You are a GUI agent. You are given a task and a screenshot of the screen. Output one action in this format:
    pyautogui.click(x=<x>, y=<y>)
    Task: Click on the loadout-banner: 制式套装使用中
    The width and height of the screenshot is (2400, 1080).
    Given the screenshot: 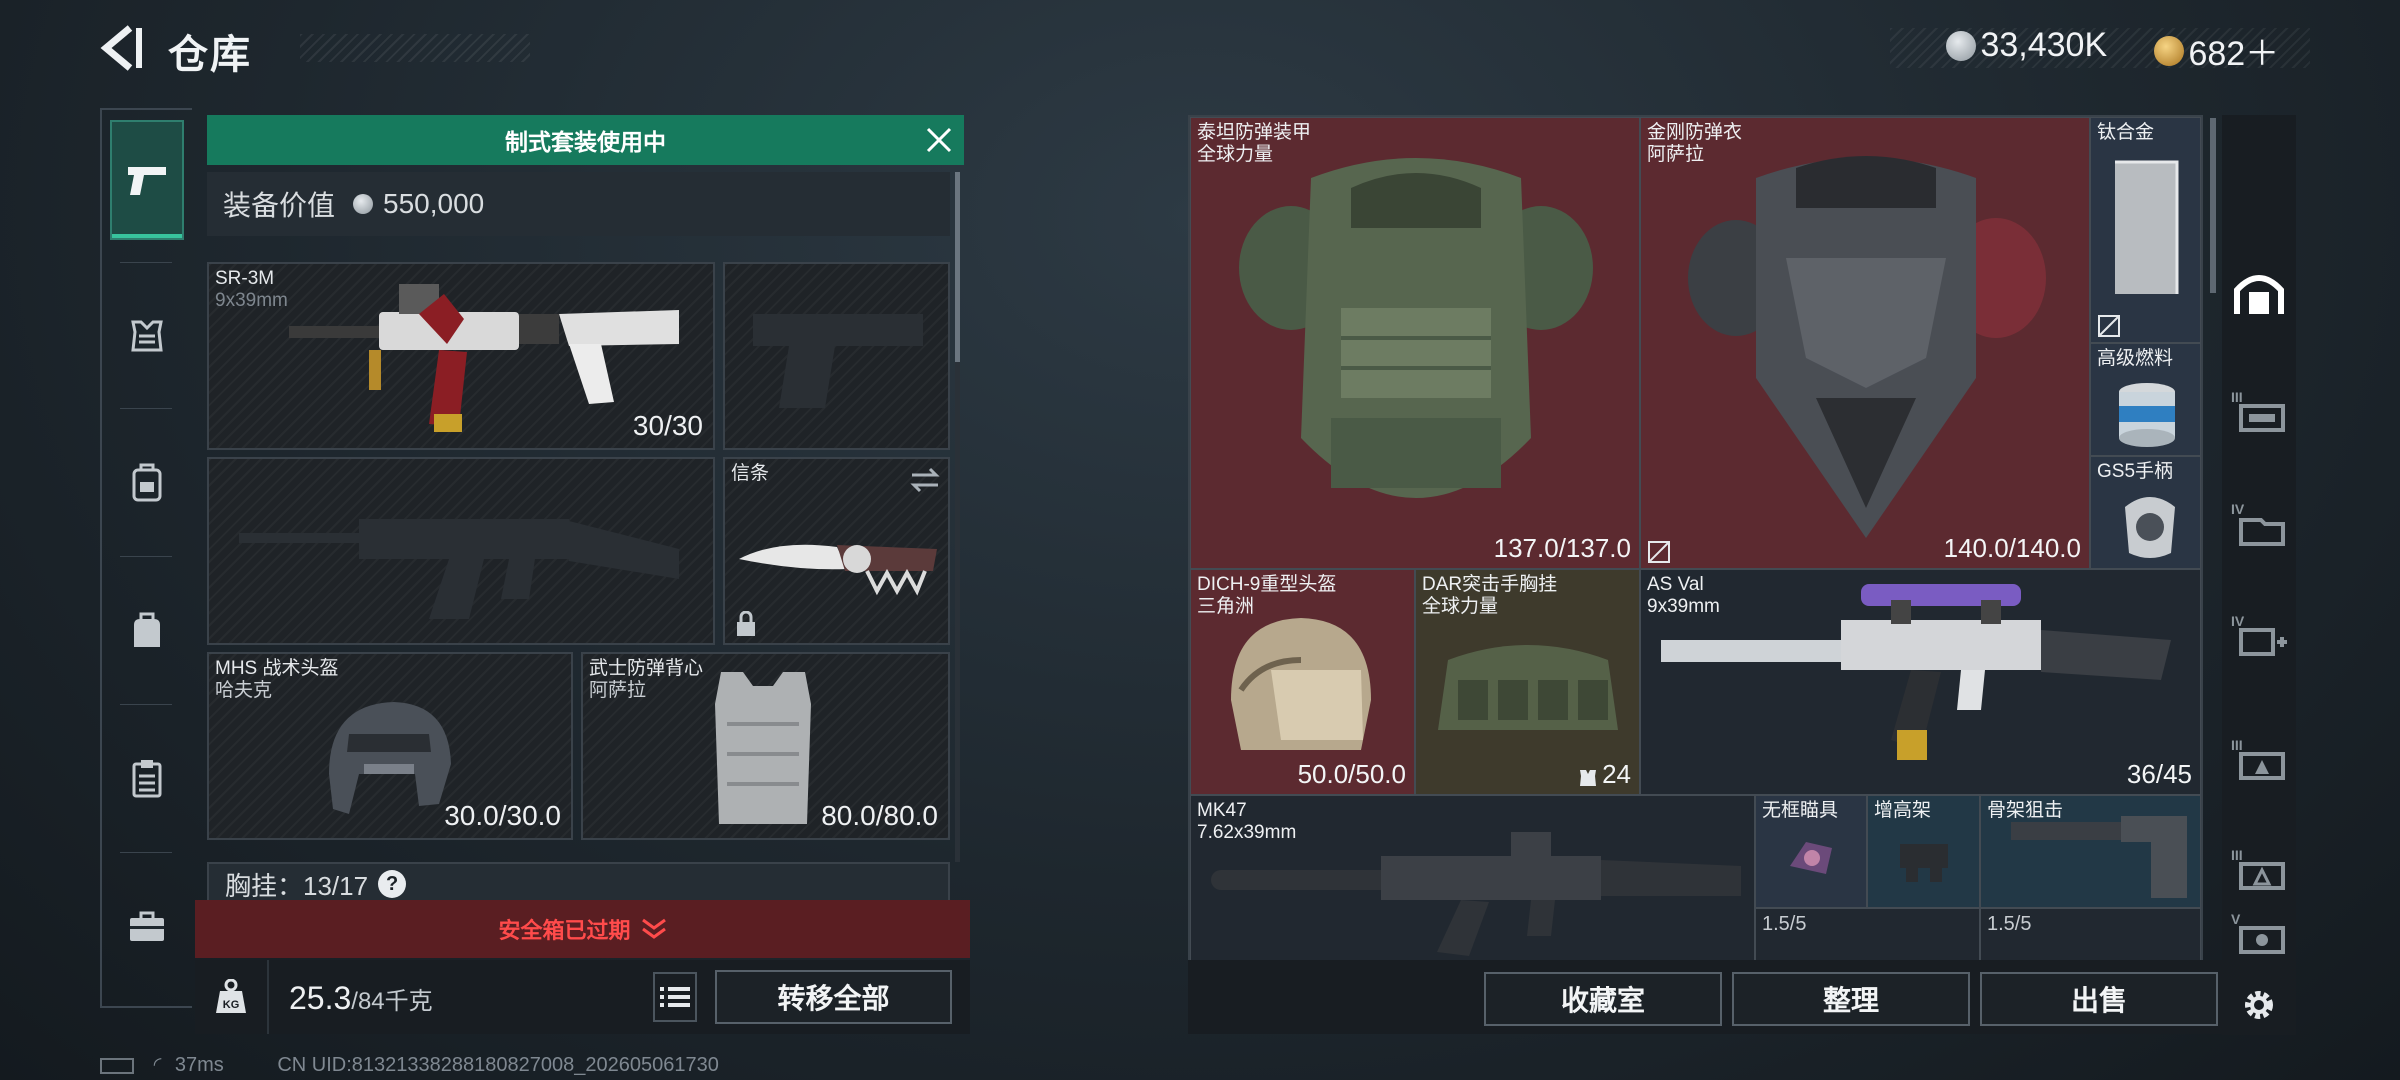 What is the action you would take?
    pyautogui.click(x=585, y=140)
    